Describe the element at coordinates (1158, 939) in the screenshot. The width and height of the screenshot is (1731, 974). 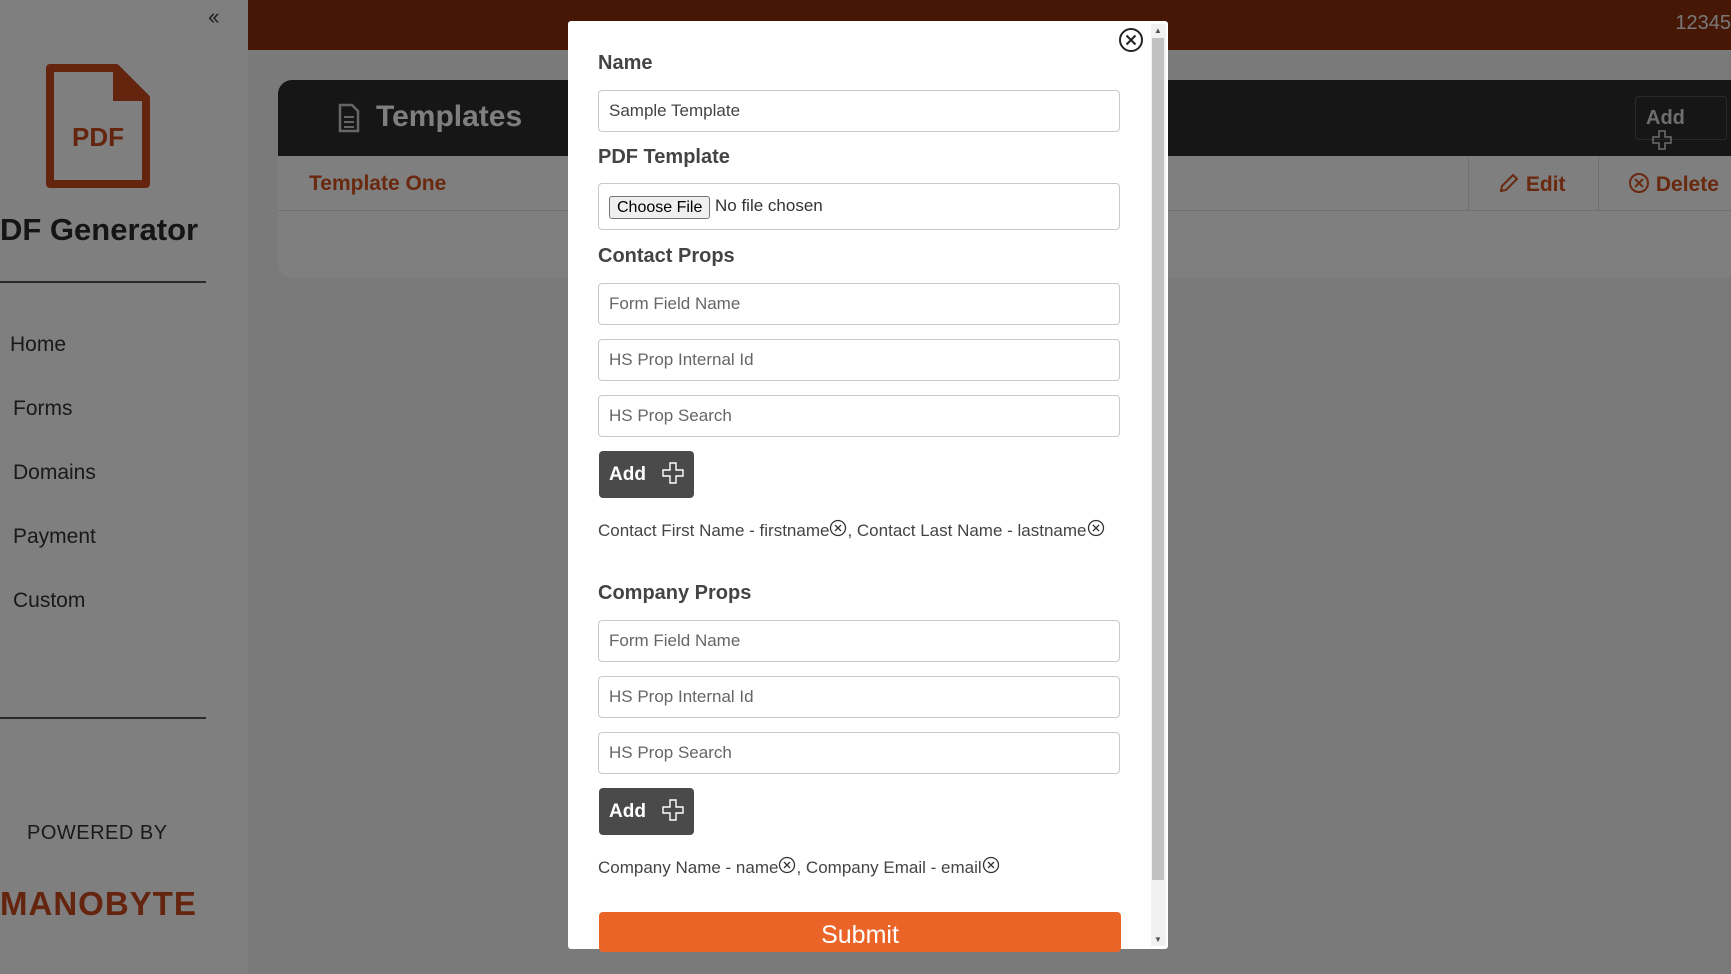
I see `scroll-down-arrow: ▼` at that location.